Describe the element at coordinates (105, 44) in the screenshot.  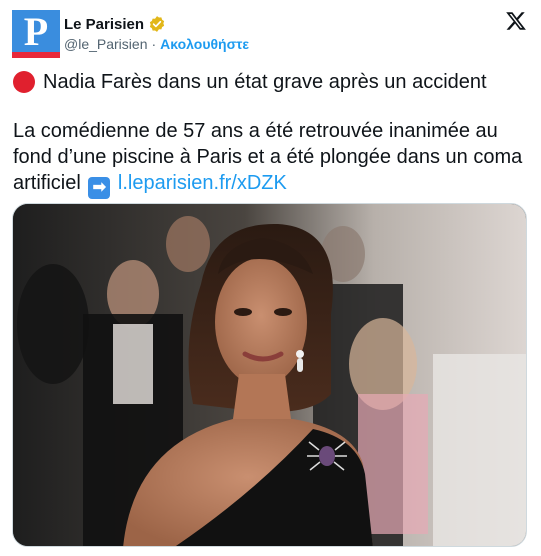
I see `account-handle: @le_Parisien` at that location.